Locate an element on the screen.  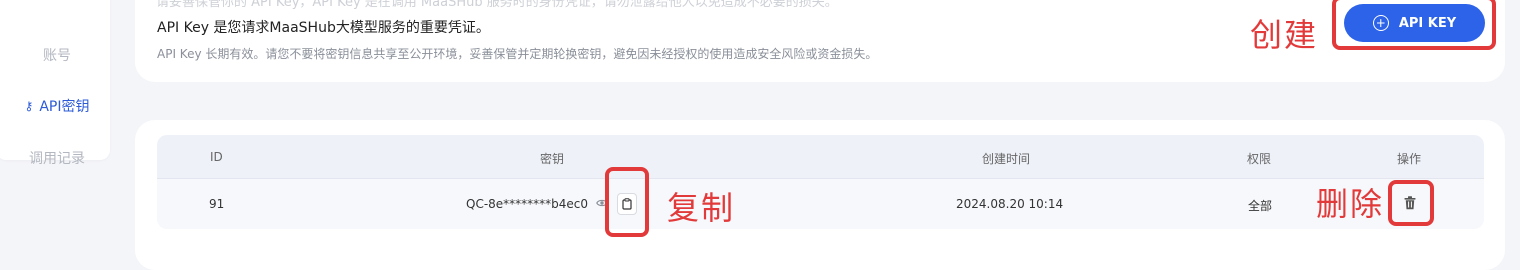
sidebar-item-account: 账号 is located at coordinates (57, 55).